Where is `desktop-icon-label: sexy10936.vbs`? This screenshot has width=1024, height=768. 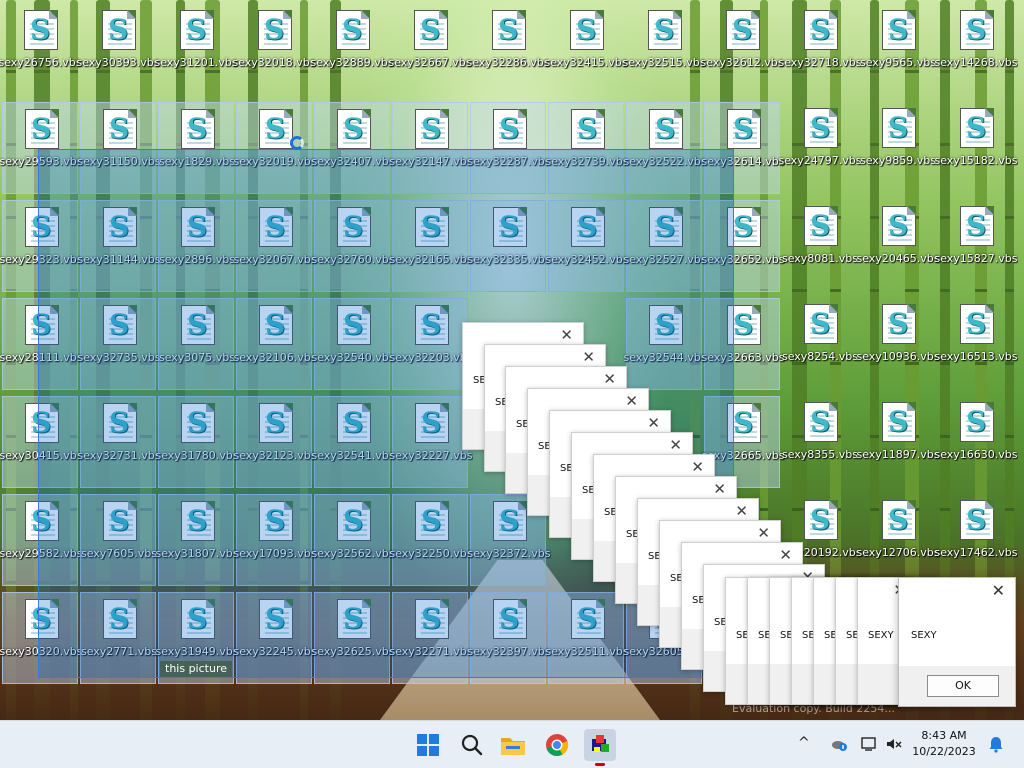 desktop-icon-label: sexy10936.vbs is located at coordinates (898, 356).